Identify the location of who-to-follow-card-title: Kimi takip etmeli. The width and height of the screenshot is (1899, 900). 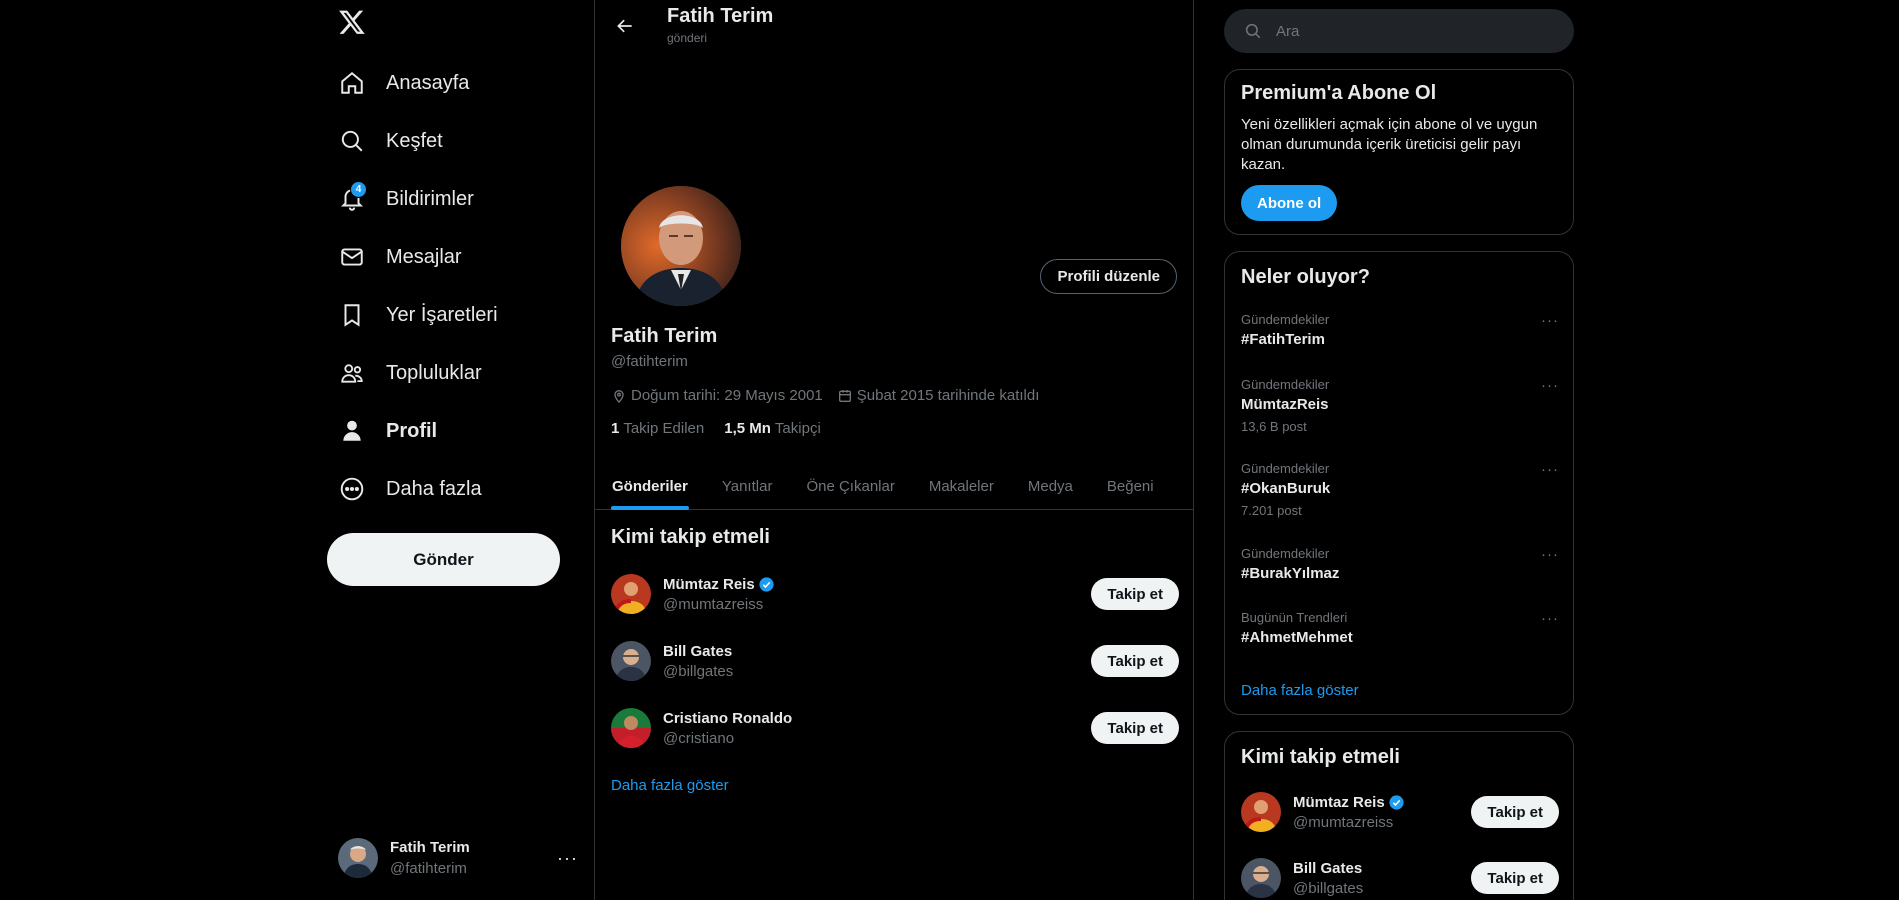
(1320, 757).